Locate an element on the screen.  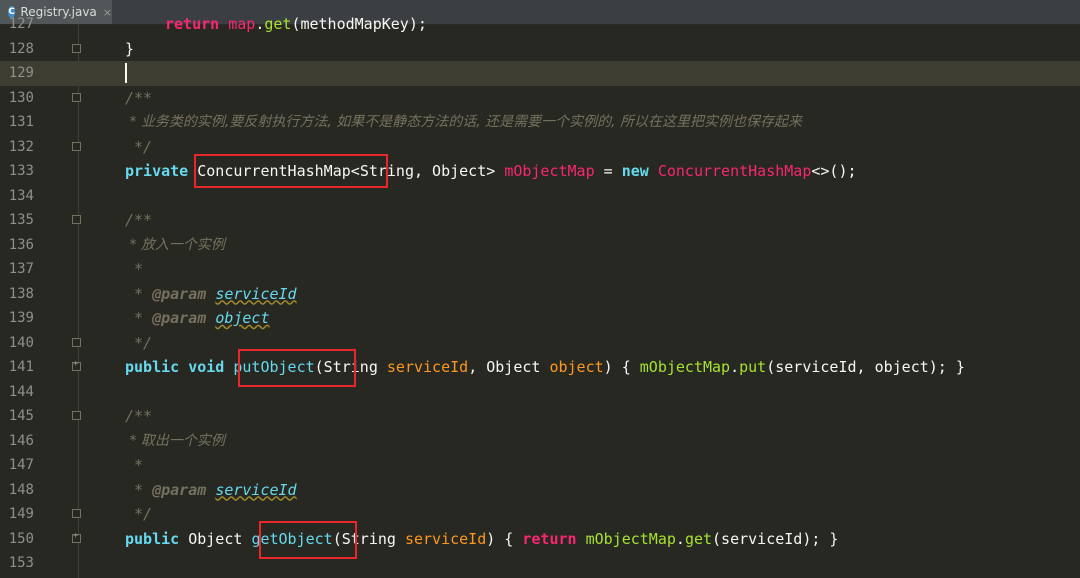
highlight-box-concurrenthashmap is located at coordinates (291, 171).